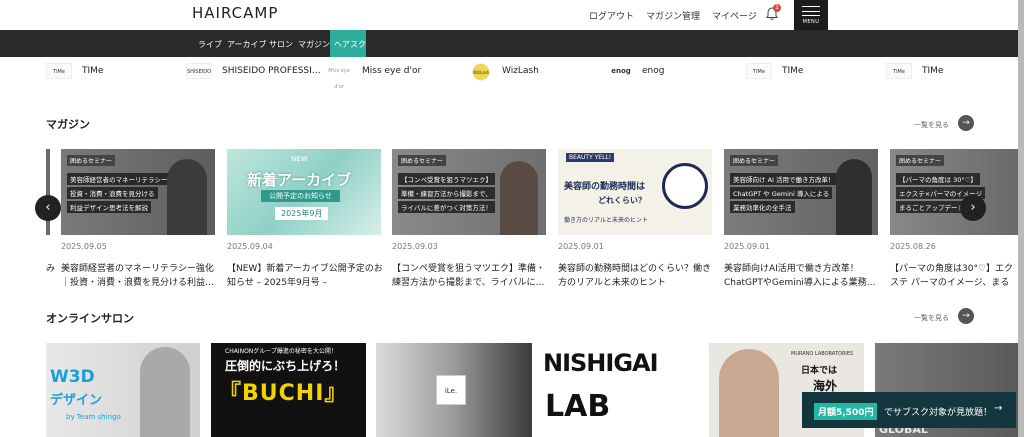 This screenshot has height=437, width=1024. Describe the element at coordinates (210, 44) in the screenshot. I see `nav-item-live: ライブ` at that location.